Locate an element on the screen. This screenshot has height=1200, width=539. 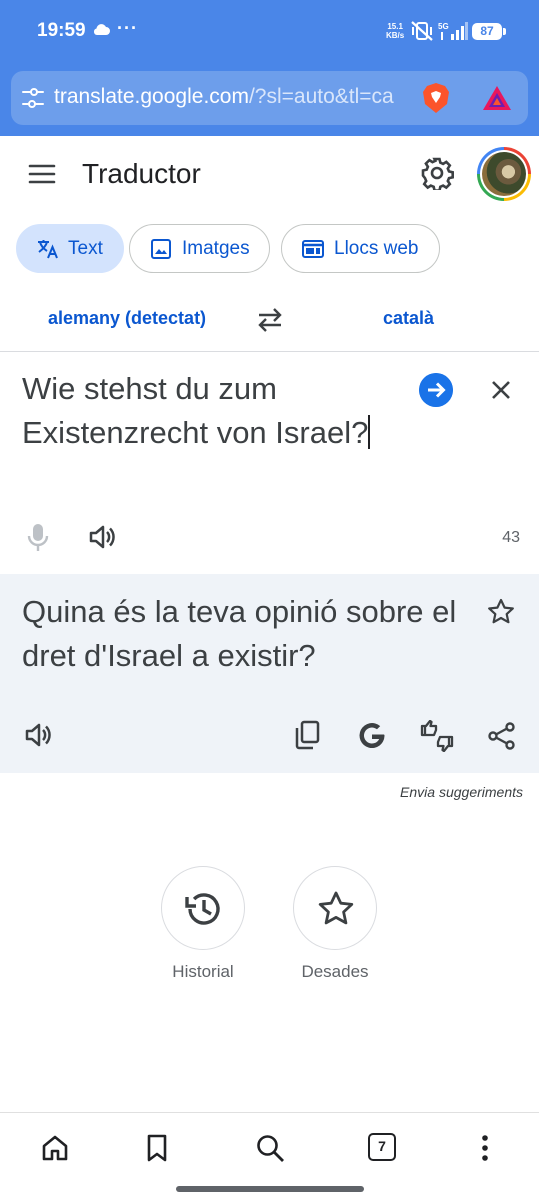
status-time: 19:59 is located at coordinates (61, 30).